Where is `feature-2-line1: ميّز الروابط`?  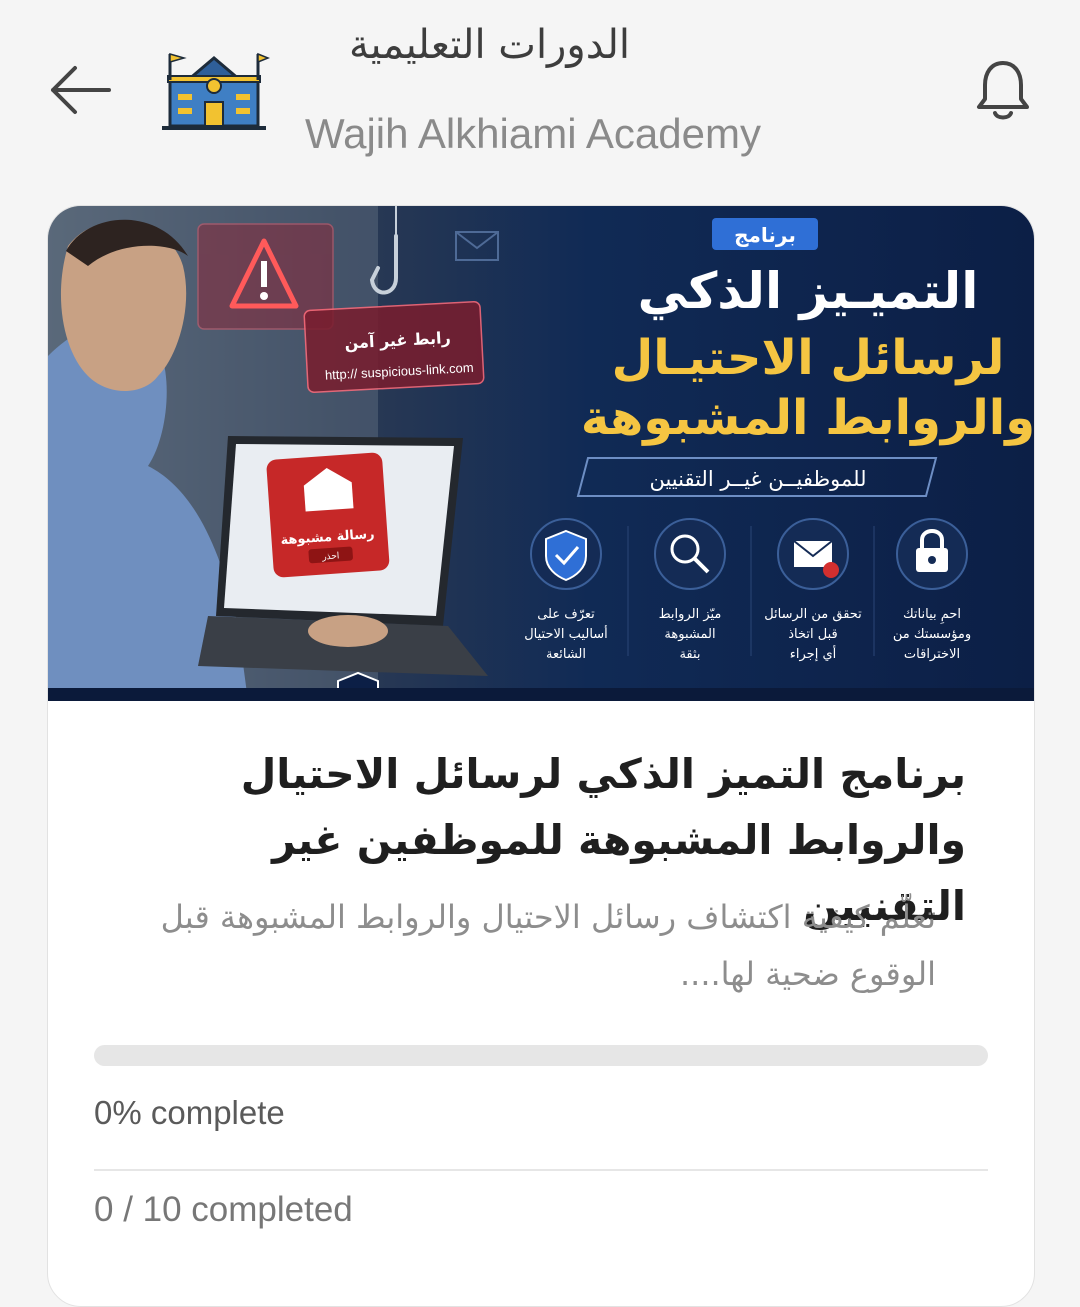 feature-2-line1: ميّز الروابط is located at coordinates (690, 614).